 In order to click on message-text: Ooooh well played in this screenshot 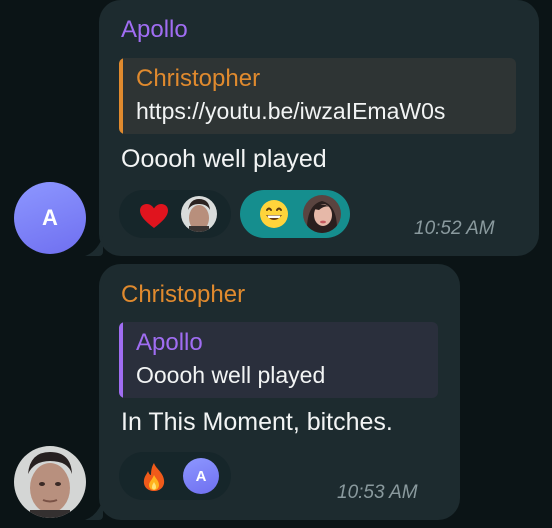, I will do `click(224, 159)`.